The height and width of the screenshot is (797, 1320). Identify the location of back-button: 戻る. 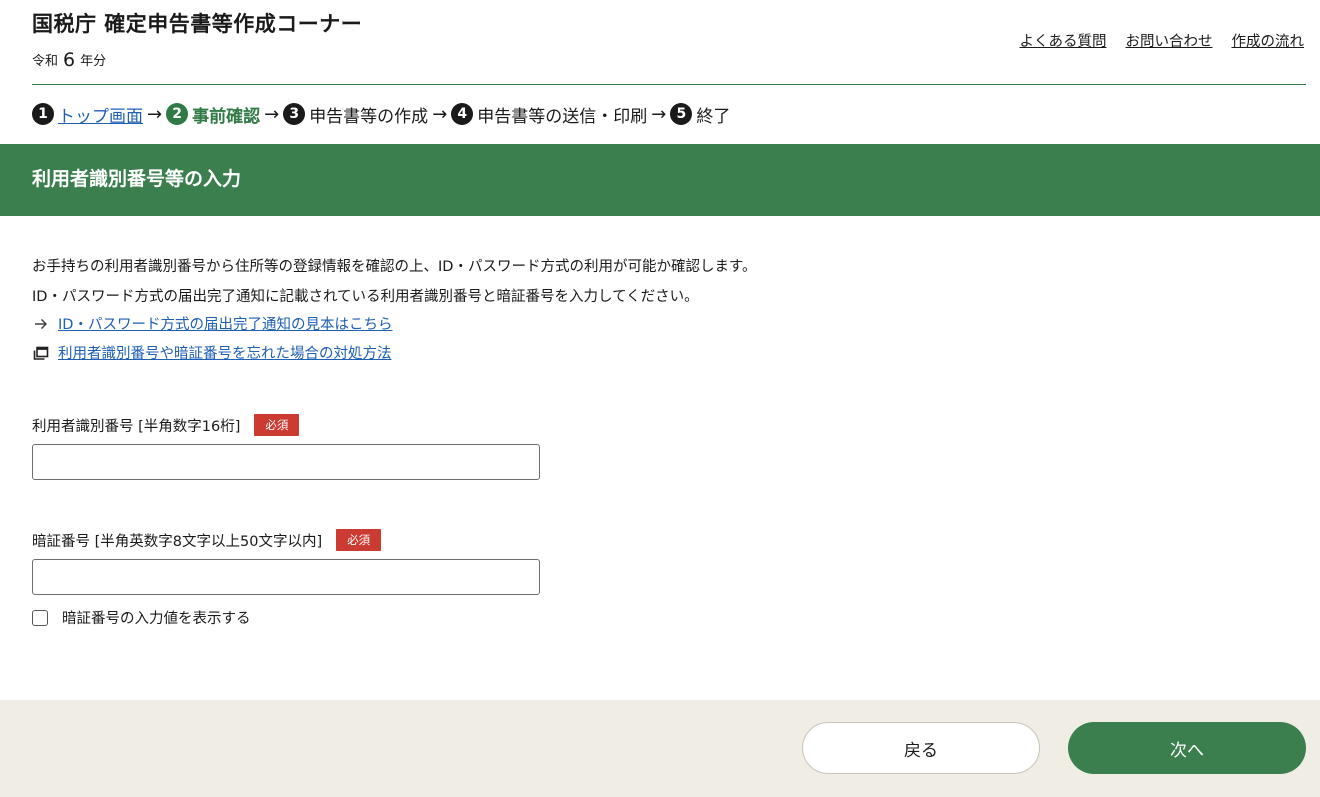
(921, 748).